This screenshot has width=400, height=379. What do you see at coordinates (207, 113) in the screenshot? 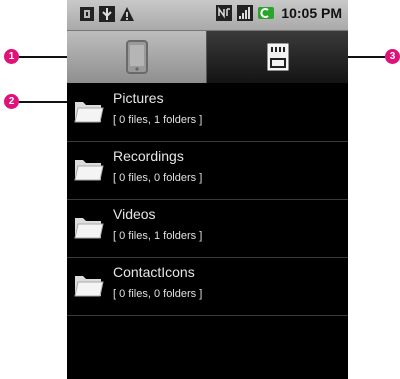
I see `list-item: Pictures [ 0 files, 1 folders ]` at bounding box center [207, 113].